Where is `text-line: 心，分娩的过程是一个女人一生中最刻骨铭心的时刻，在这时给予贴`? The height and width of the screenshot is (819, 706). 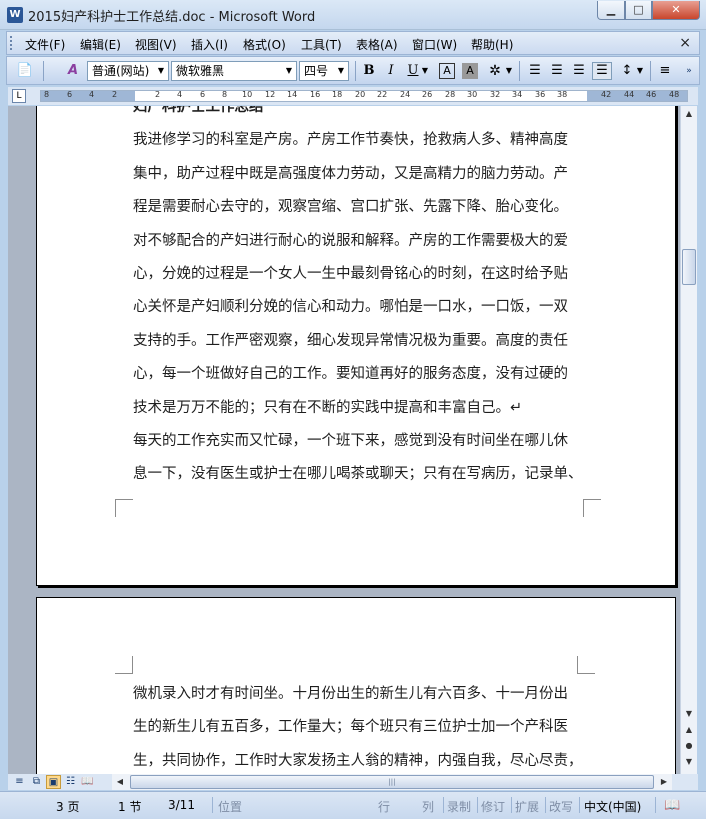 text-line: 心，分娩的过程是一个女人一生中最刻骨铭心的时刻，在这时给予贴 is located at coordinates (350, 273).